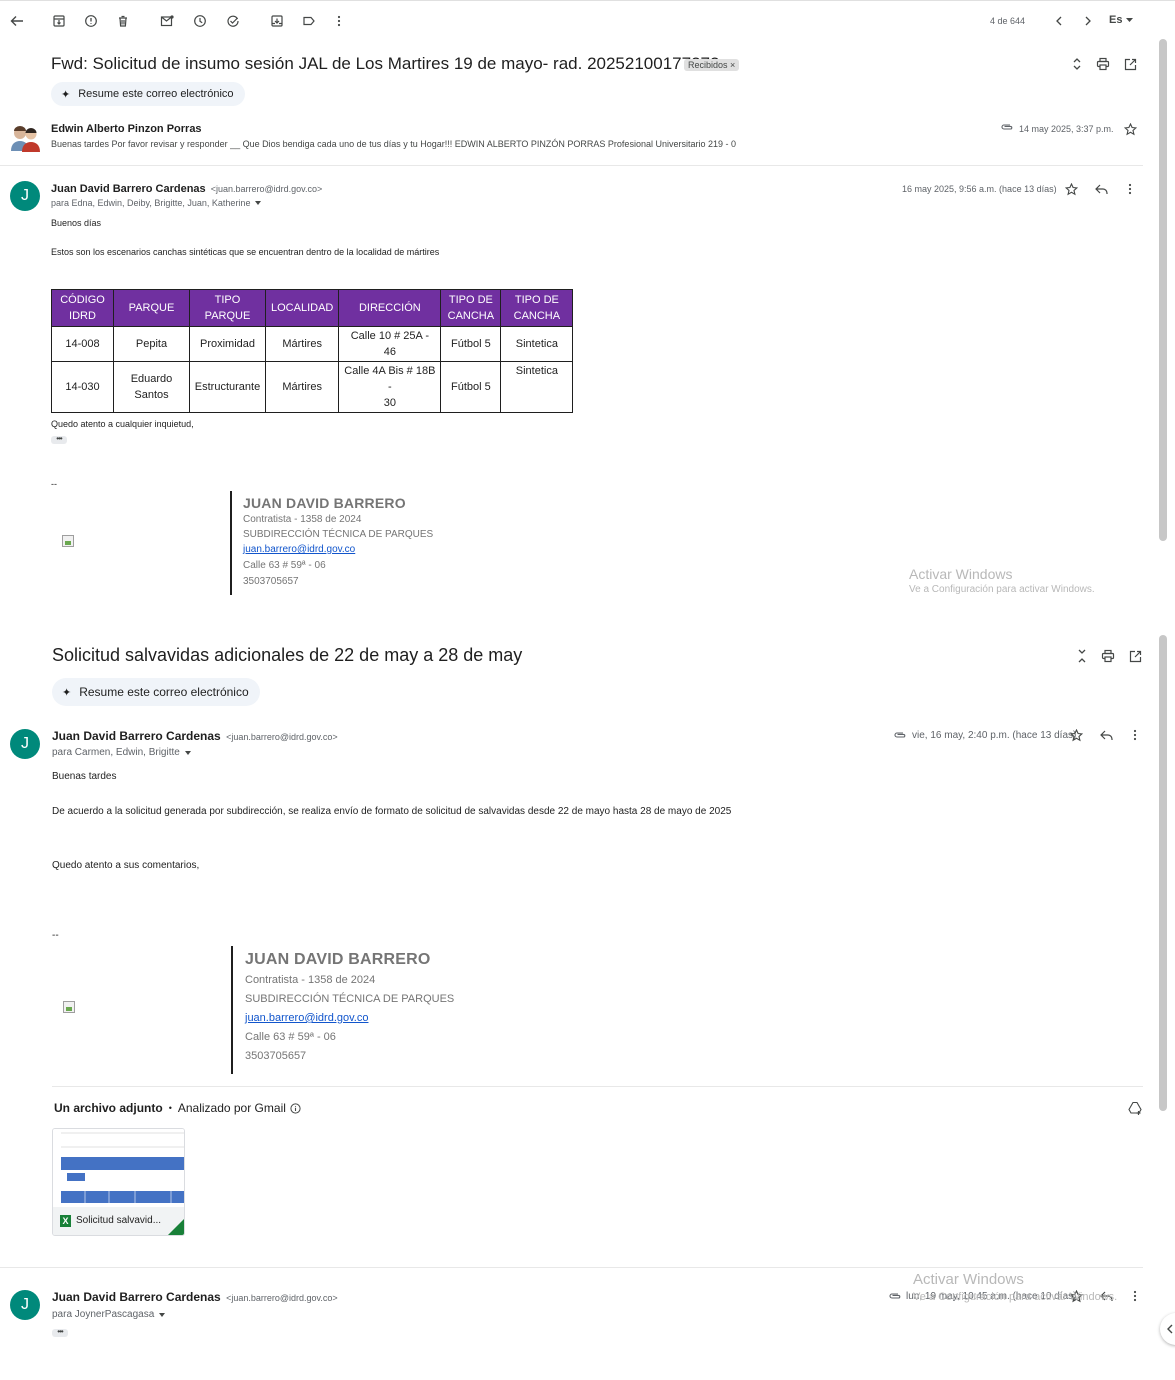 The height and width of the screenshot is (1380, 1175). Describe the element at coordinates (116, 752) in the screenshot. I see `recipients-text: para Carmen, Edwin, Brigitte` at that location.